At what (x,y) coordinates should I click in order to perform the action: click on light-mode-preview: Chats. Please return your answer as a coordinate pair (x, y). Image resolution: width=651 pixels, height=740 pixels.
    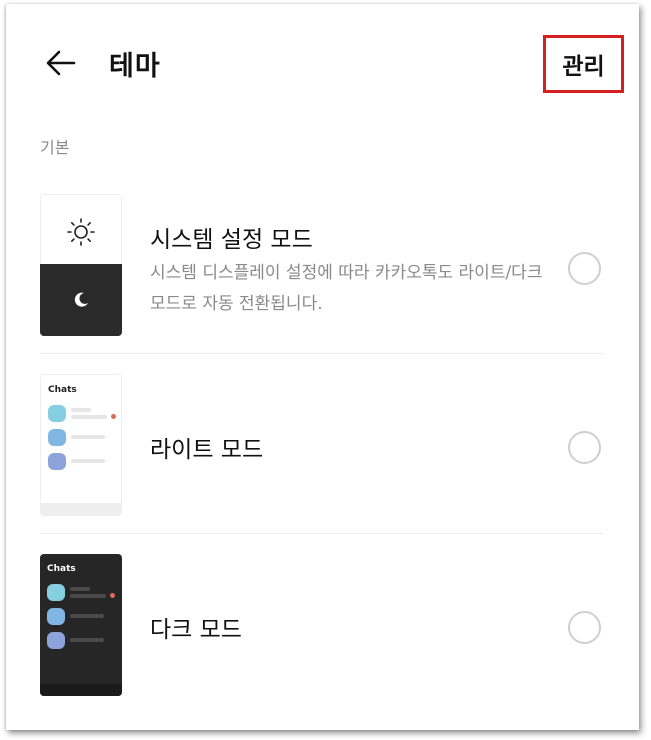
    Looking at the image, I should click on (81, 445).